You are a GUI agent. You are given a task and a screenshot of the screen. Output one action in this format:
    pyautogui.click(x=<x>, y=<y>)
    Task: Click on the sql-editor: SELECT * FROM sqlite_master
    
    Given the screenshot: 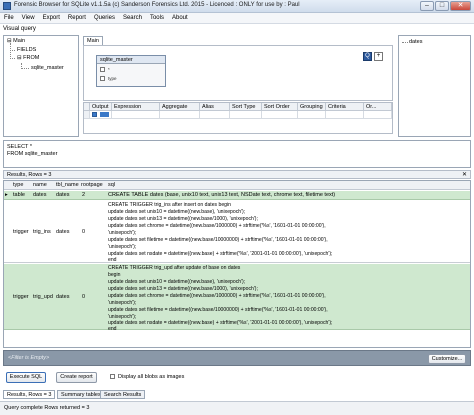 What is the action you would take?
    pyautogui.click(x=237, y=154)
    